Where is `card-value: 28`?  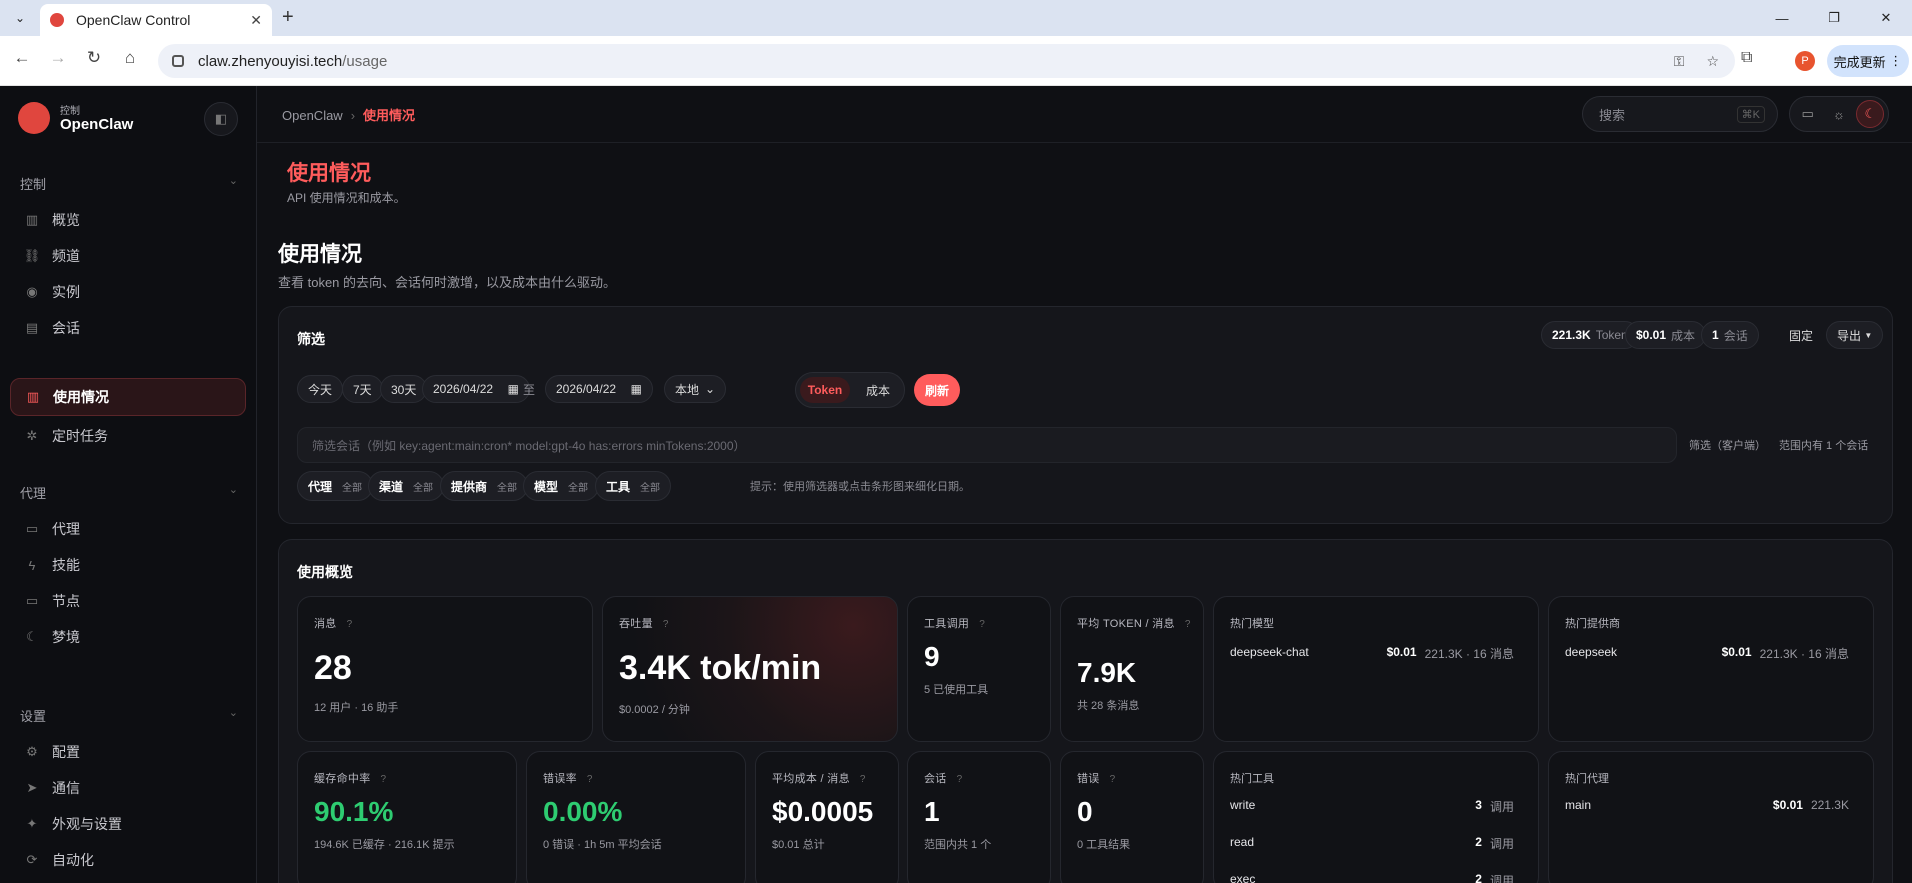 card-value: 28 is located at coordinates (333, 668).